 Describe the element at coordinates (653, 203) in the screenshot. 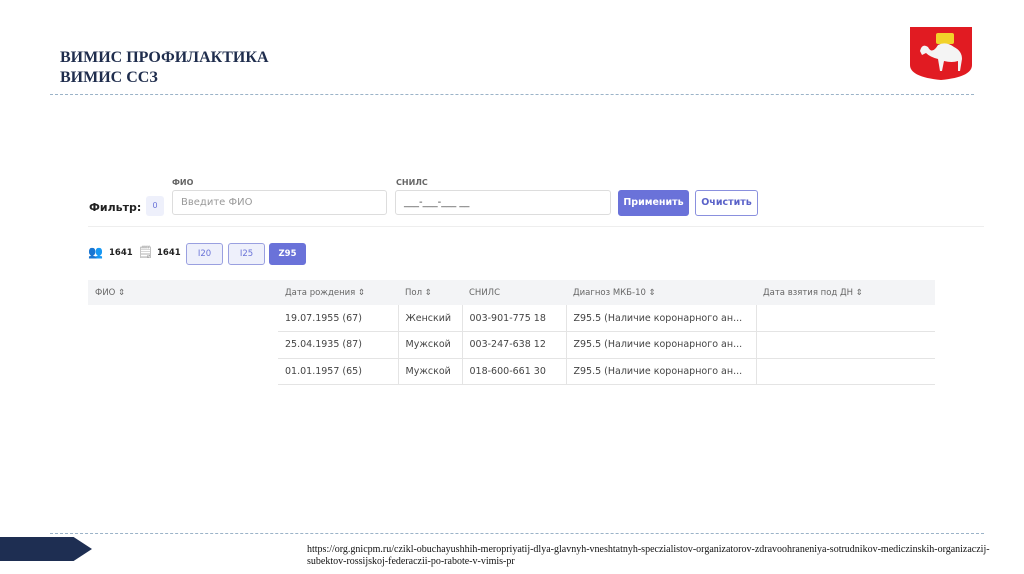

I see `apply-button: Применить` at that location.